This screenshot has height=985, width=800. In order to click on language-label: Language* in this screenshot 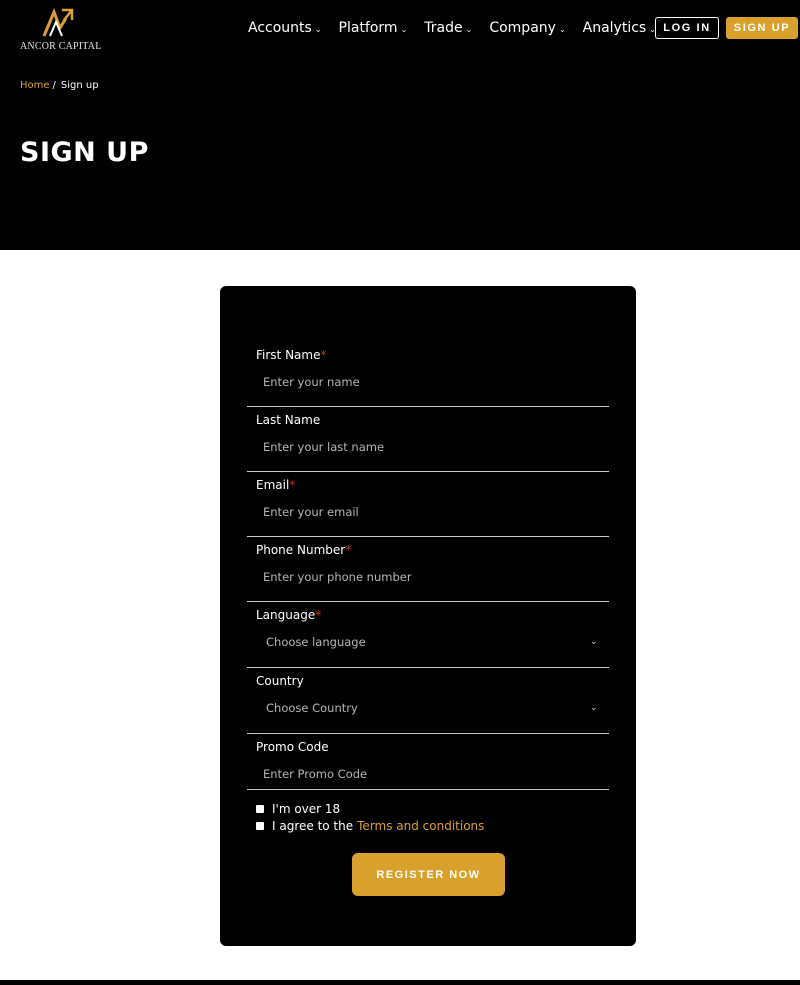, I will do `click(289, 615)`.